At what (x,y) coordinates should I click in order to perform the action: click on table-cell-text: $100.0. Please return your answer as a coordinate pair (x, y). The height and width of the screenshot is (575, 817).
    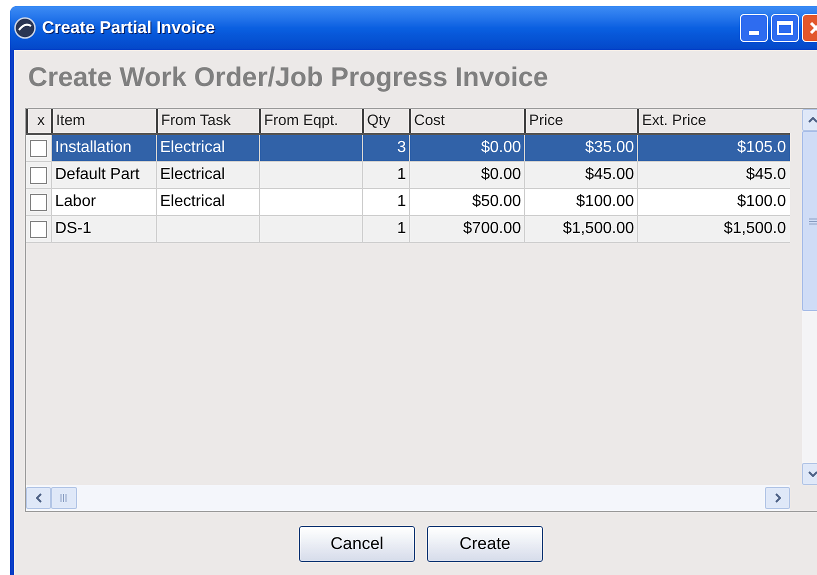
    Looking at the image, I should click on (761, 202).